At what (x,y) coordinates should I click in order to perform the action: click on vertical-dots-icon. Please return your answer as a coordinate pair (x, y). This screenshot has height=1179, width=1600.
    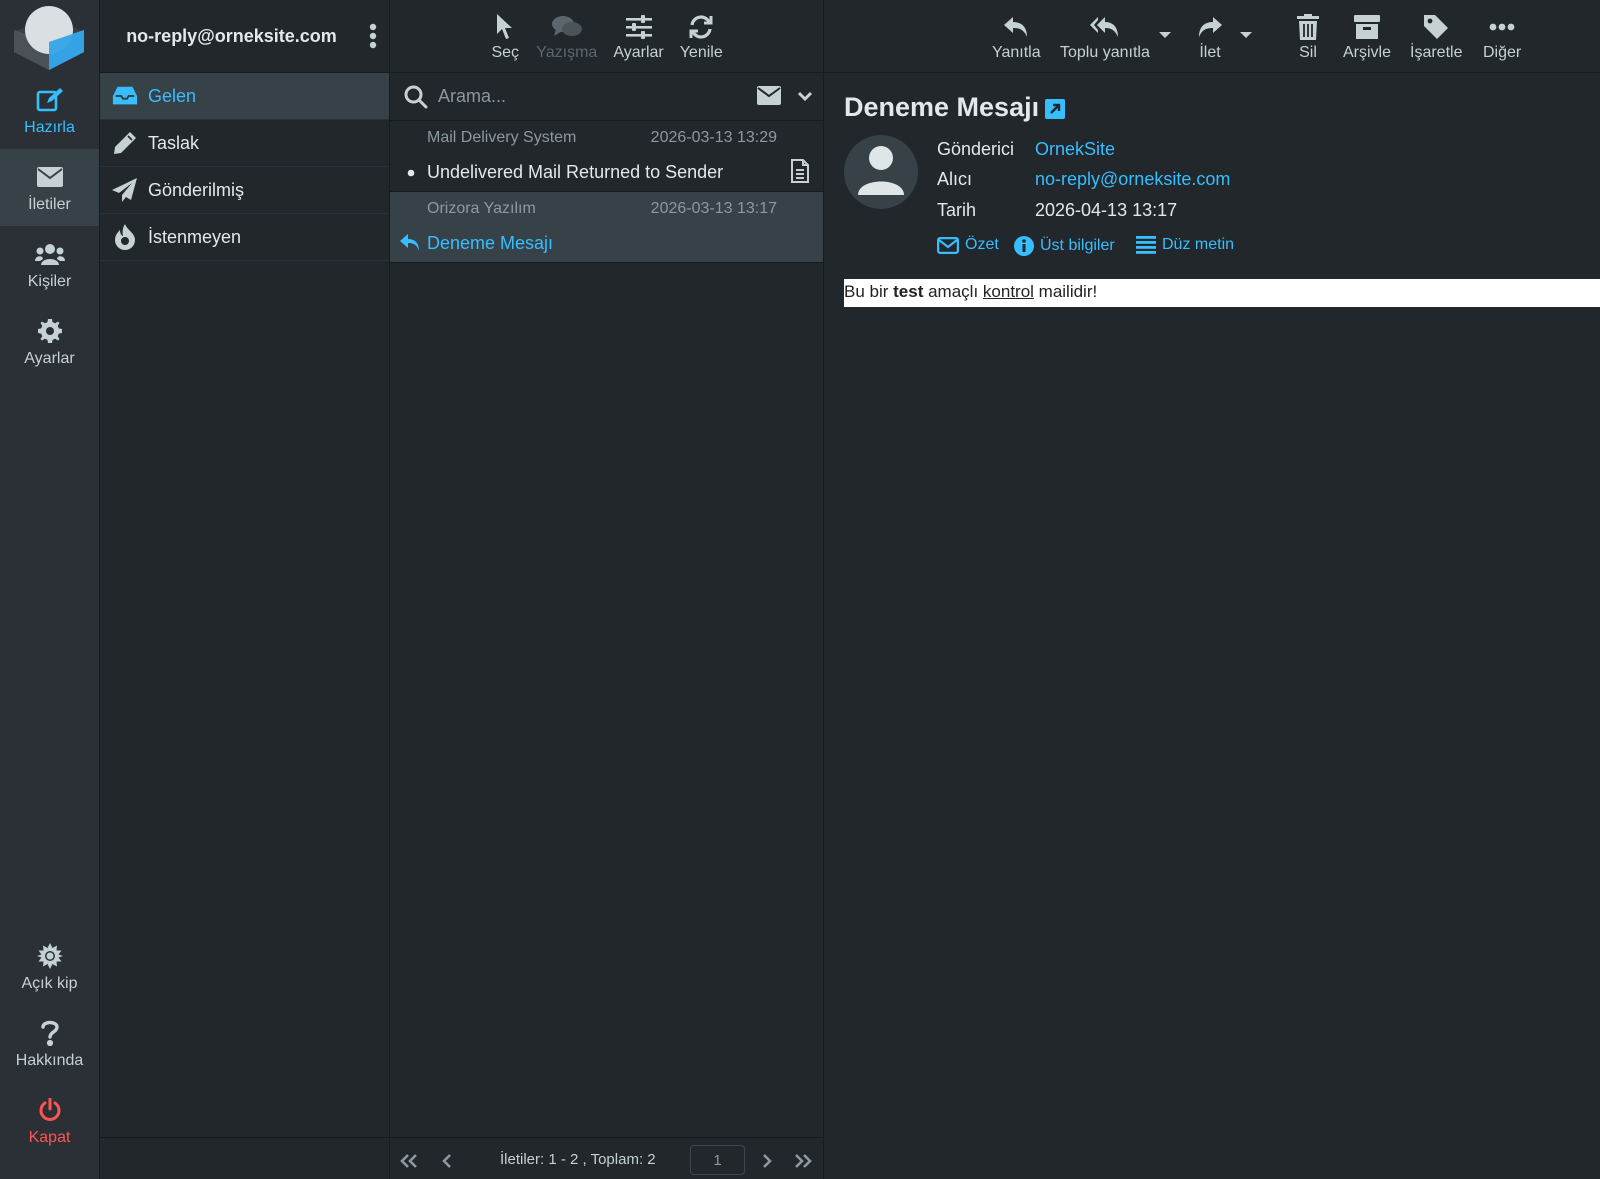
    Looking at the image, I should click on (373, 36).